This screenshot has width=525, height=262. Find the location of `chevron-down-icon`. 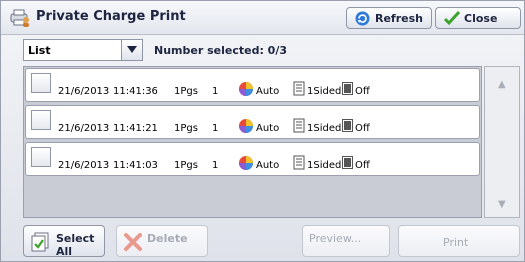

chevron-down-icon is located at coordinates (132, 49).